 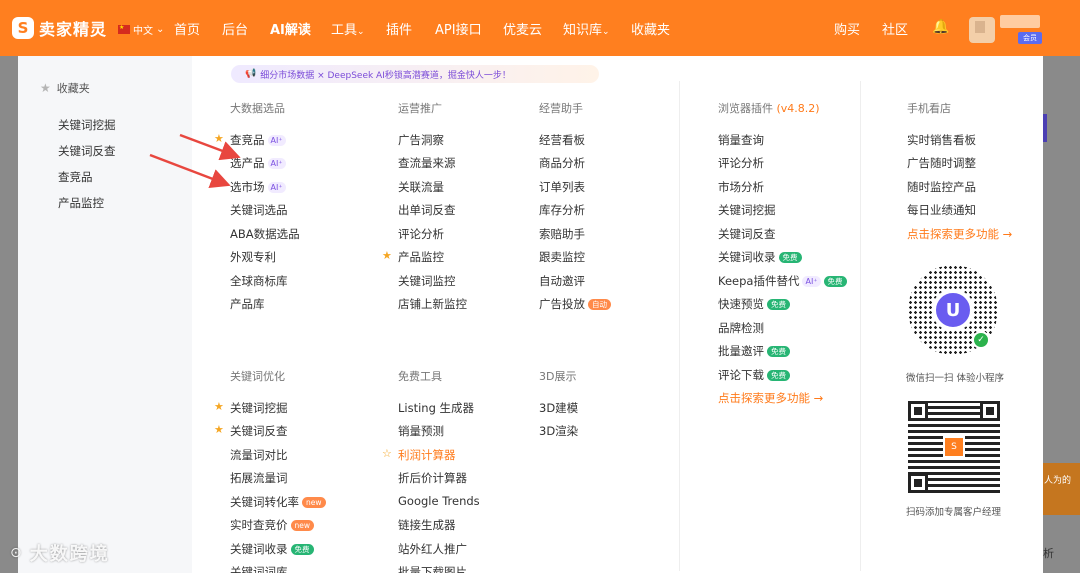 What do you see at coordinates (741, 187) in the screenshot?
I see `menu-item: 市场分析` at bounding box center [741, 187].